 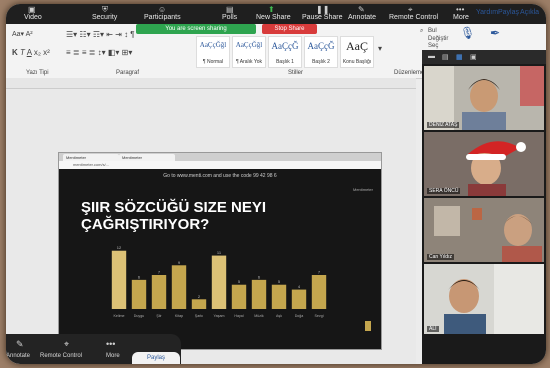 I want to click on zoom-polls-button: Polls, so click(x=229, y=17).